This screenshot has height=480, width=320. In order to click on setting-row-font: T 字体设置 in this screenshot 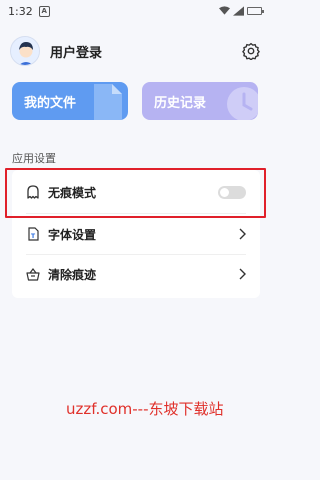, I will do `click(136, 234)`.